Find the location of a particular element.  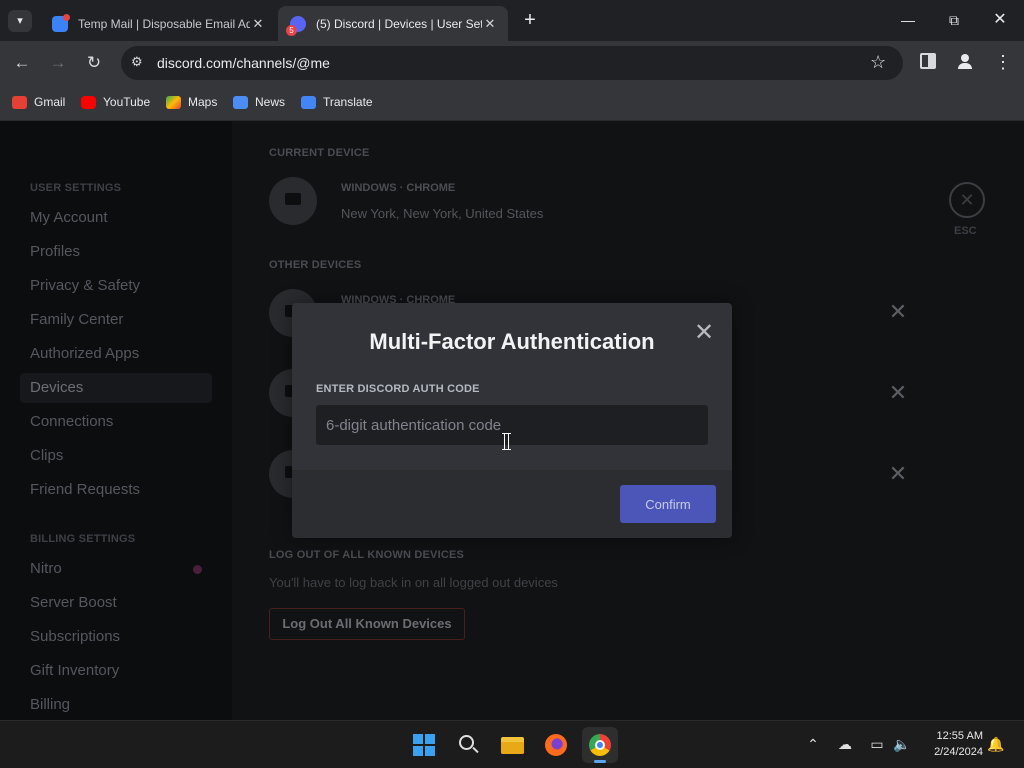

reload-icon: ↻ is located at coordinates (94, 63).